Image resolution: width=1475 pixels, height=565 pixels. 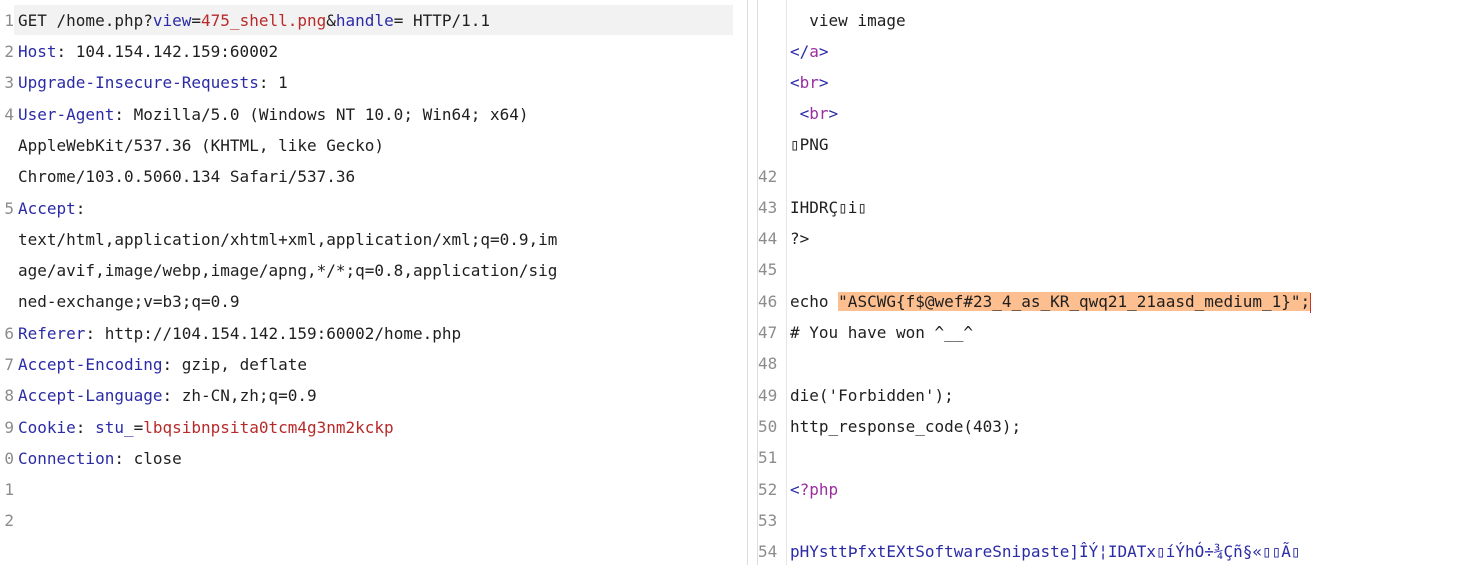 What do you see at coordinates (800, 51) in the screenshot?
I see `tag-bracket: </` at bounding box center [800, 51].